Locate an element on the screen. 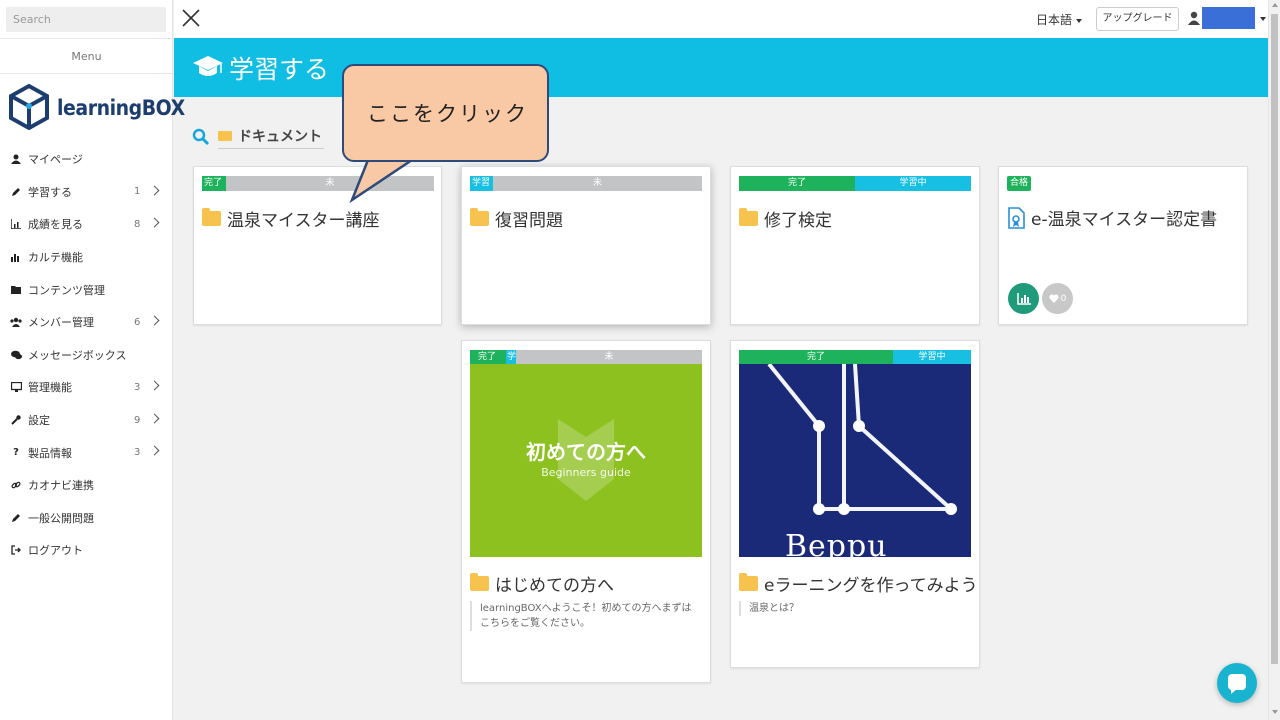 This screenshot has height=720, width=1280. breadcrumb-label: ドキュメント is located at coordinates (280, 137).